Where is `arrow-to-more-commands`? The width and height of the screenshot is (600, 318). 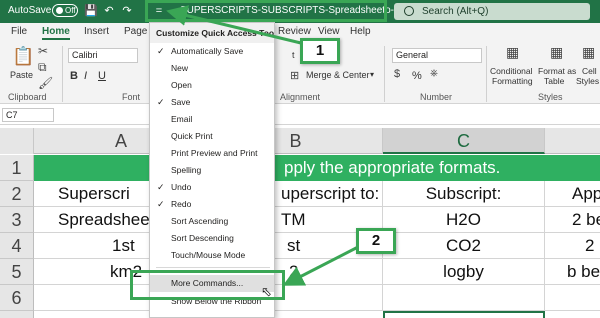
arrow-to-more-commands is located at coordinates (321, 265).